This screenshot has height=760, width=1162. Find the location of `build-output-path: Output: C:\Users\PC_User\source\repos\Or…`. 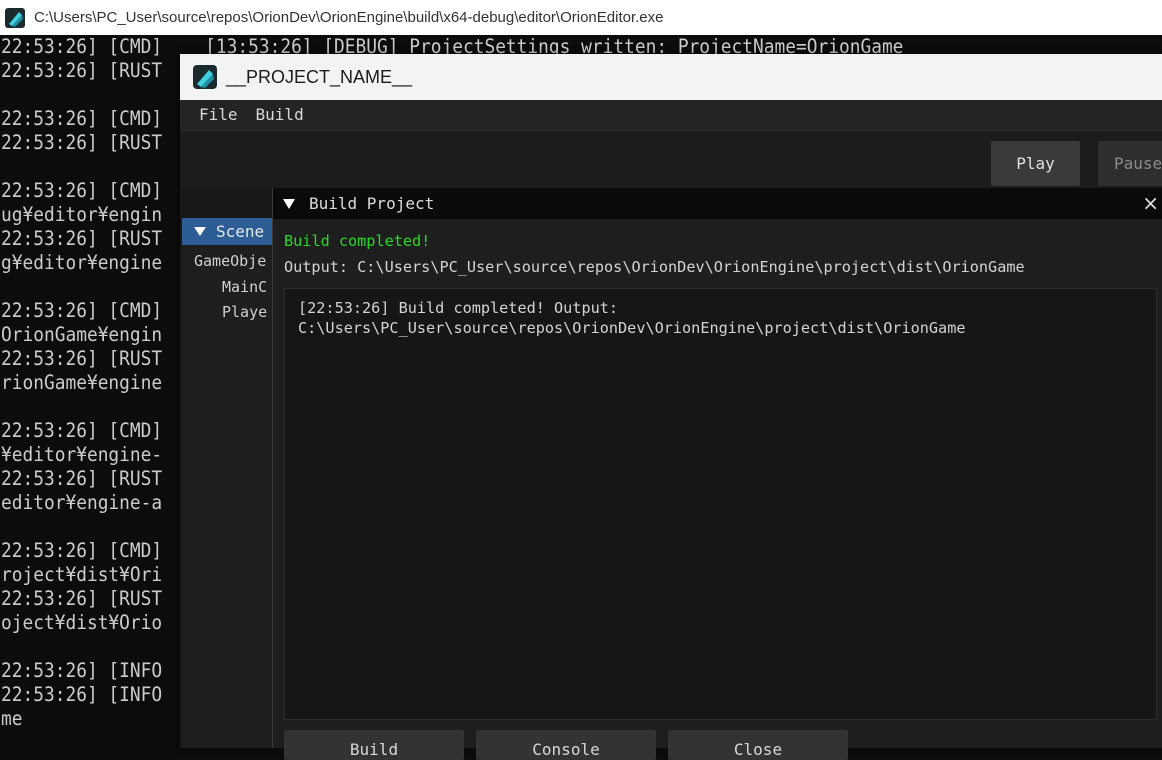

build-output-path: Output: C:\Users\PC_User\source\repos\Or… is located at coordinates (654, 267).